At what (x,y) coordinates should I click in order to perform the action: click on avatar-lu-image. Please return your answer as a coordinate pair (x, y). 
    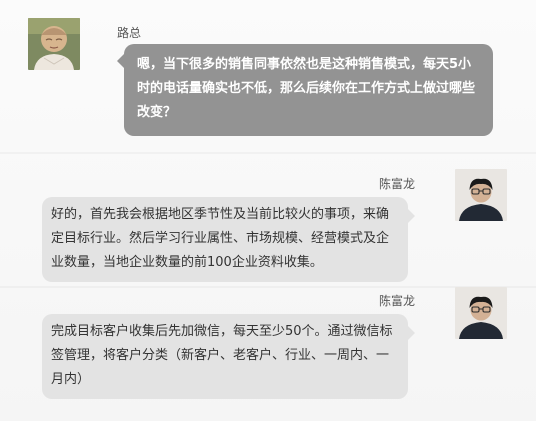
    Looking at the image, I should click on (54, 44).